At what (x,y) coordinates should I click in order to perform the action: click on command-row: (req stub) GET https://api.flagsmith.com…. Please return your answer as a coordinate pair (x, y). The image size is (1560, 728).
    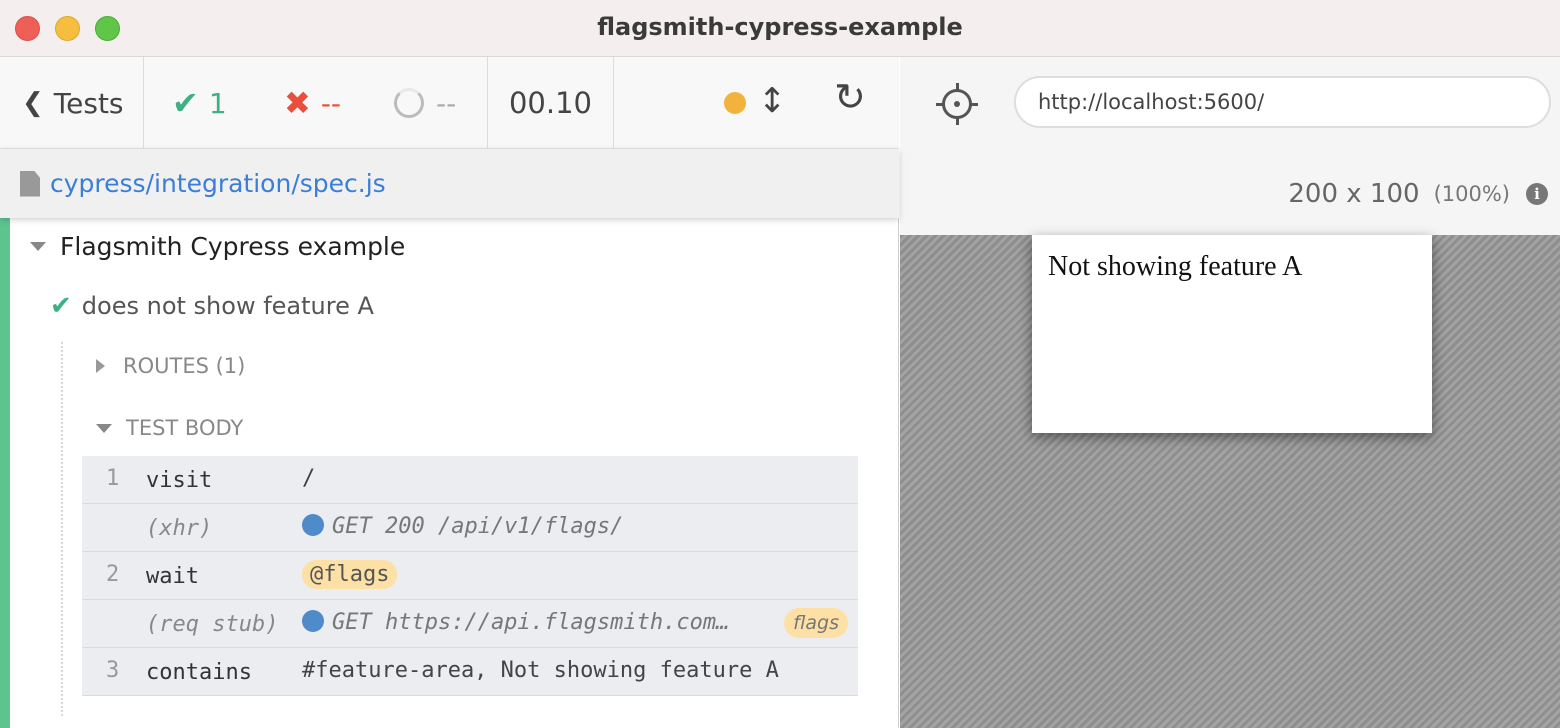
    Looking at the image, I should click on (470, 624).